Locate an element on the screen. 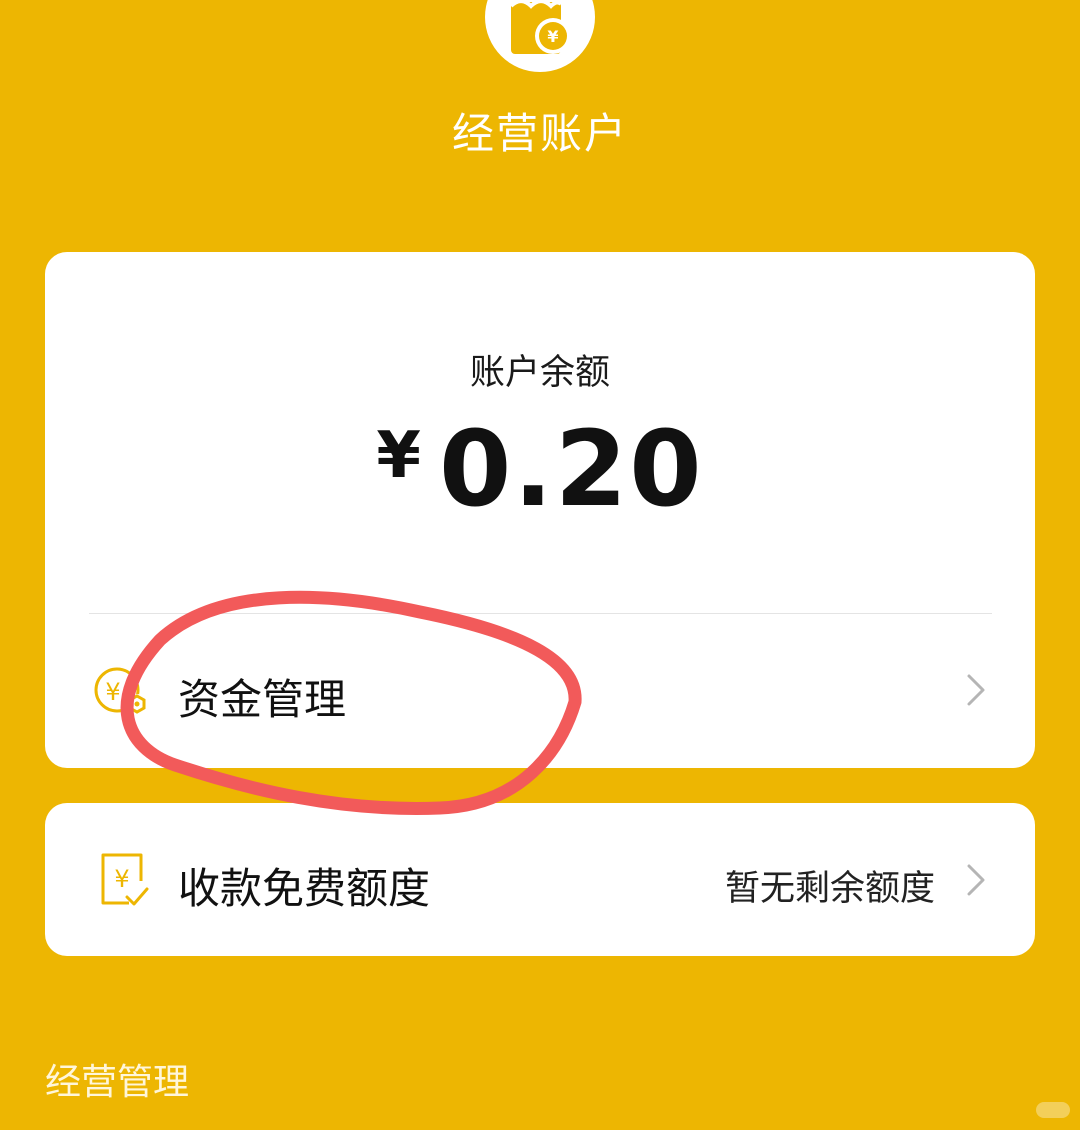 Image resolution: width=1080 pixels, height=1130 pixels. currency-symbol: ¥ is located at coordinates (398, 456).